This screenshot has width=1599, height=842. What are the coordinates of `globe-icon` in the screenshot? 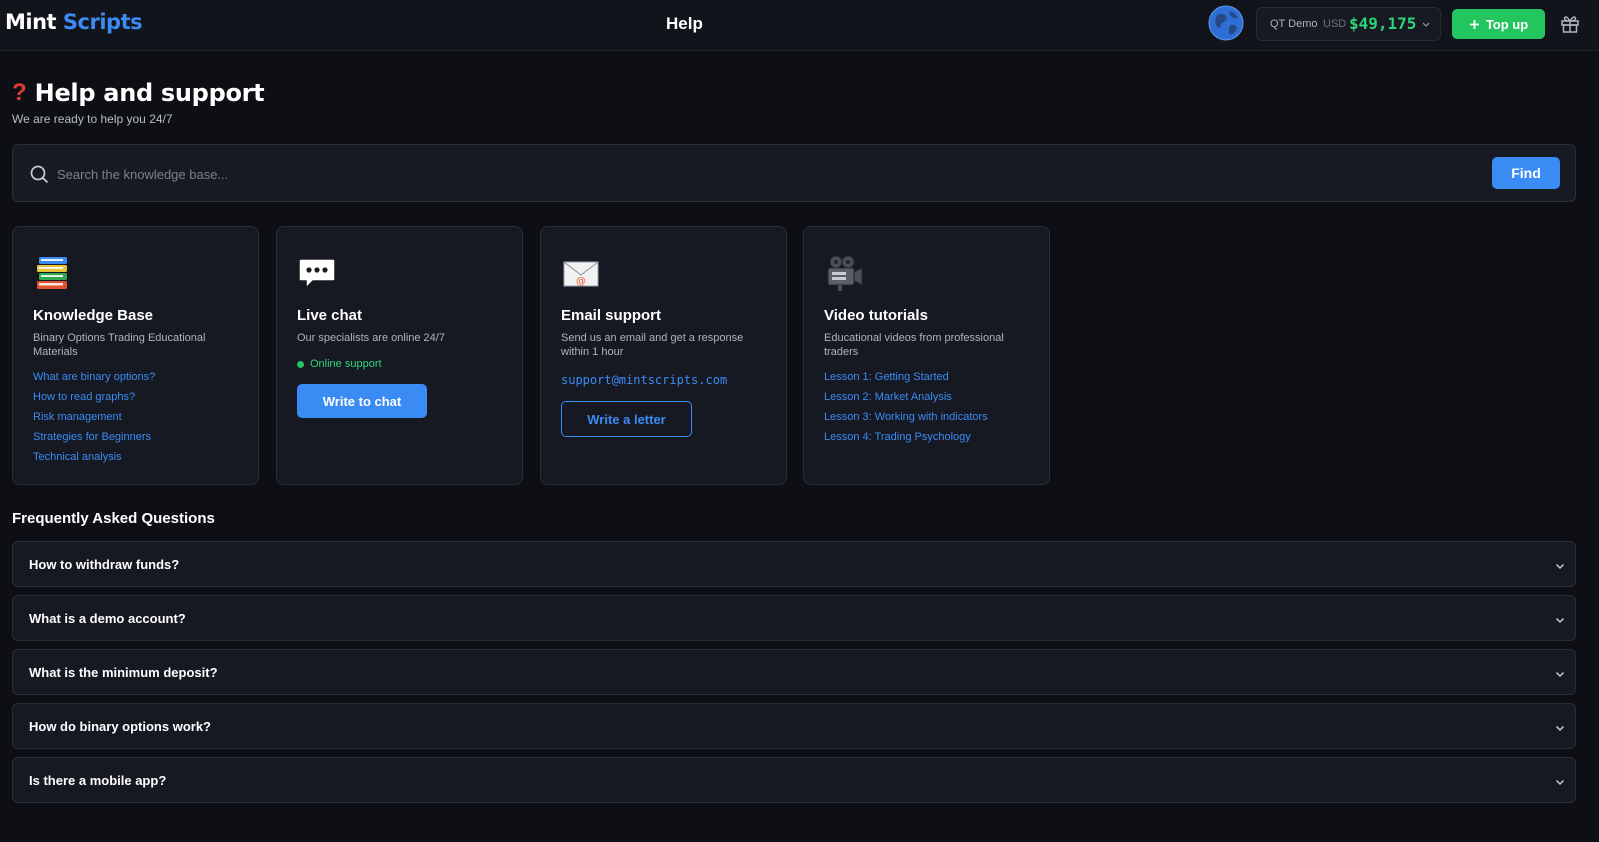 It's located at (1226, 23).